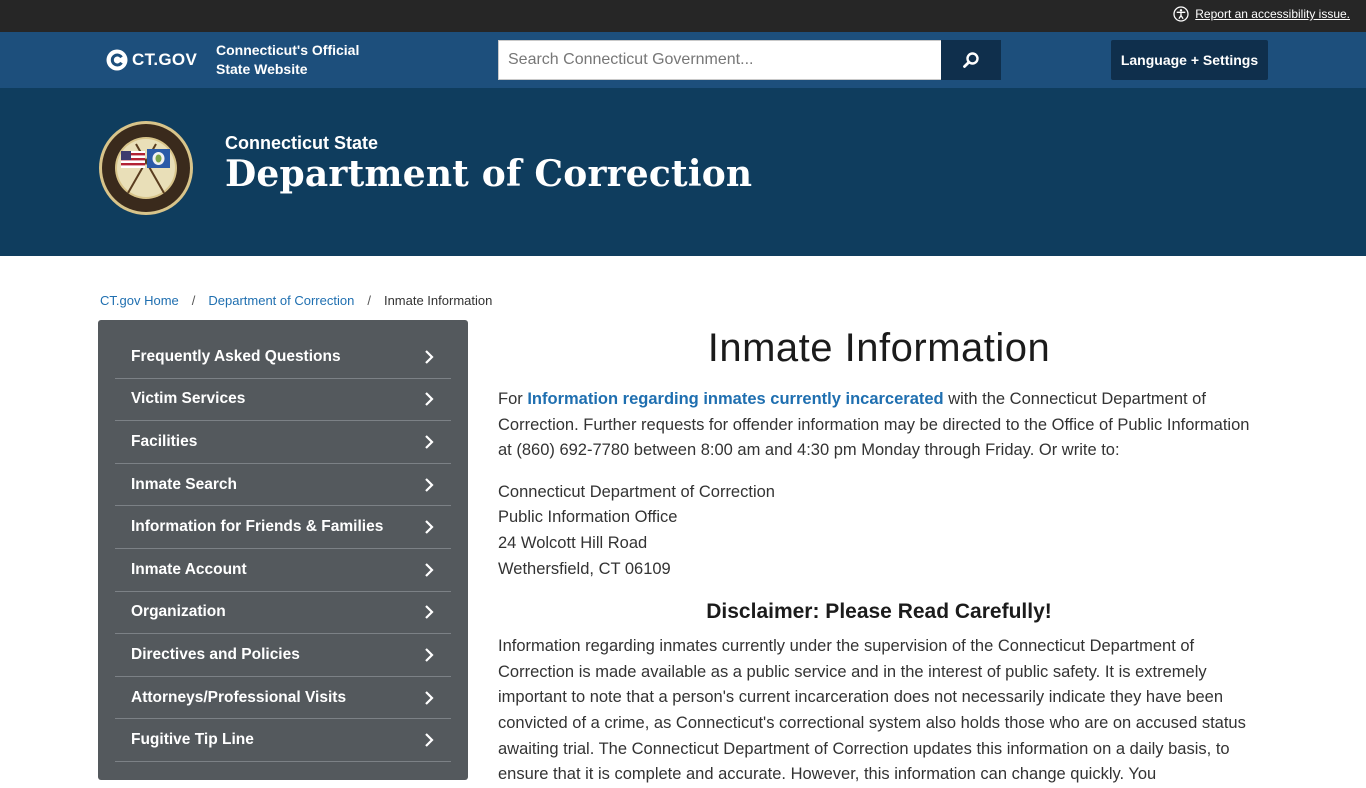 The height and width of the screenshot is (788, 1366). Describe the element at coordinates (288, 59) in the screenshot. I see `site-tagline: Connecticut's Official State Website` at that location.